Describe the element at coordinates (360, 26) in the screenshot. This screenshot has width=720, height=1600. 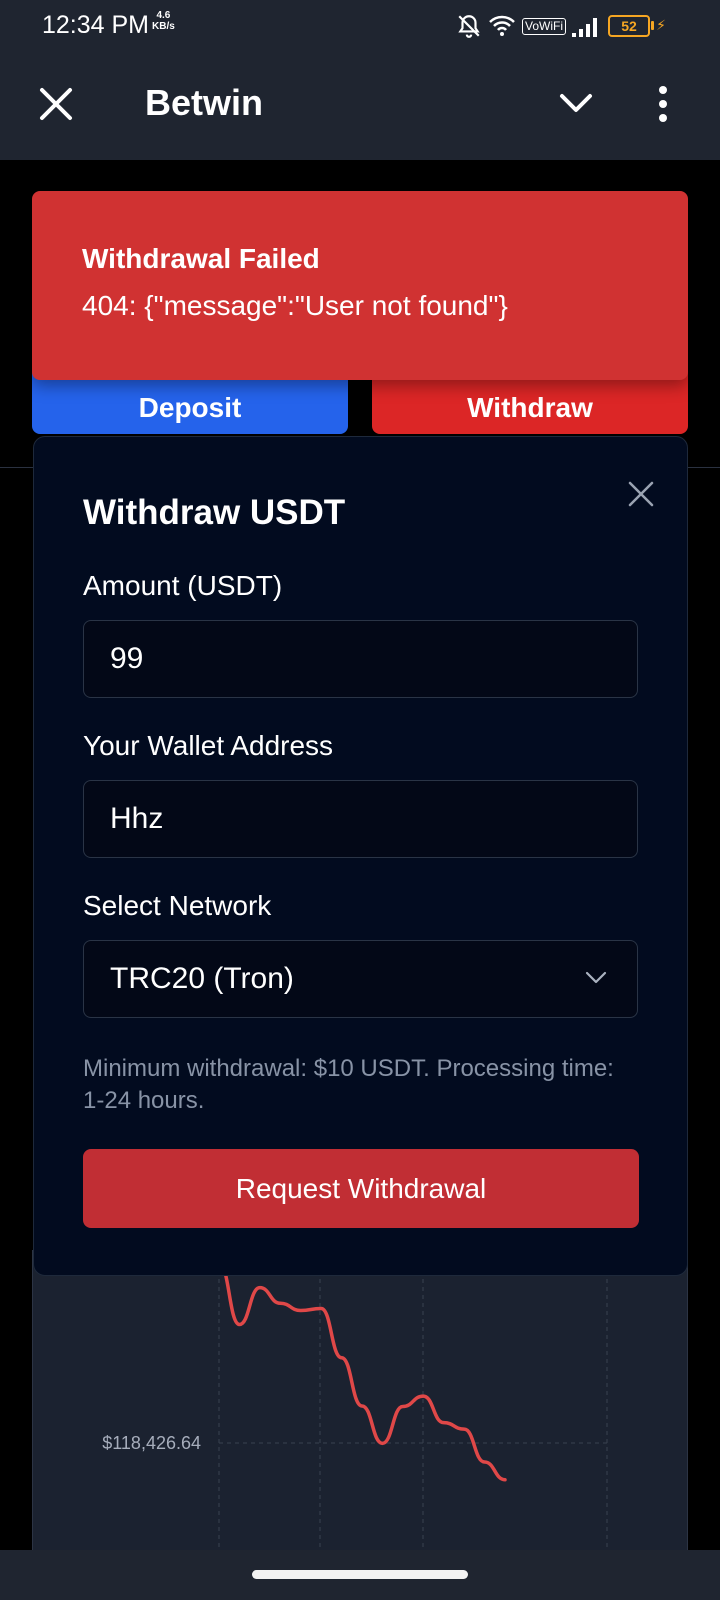
I see `status-bar: 12:34 PM 4.6 KB/s VoWiFi 52 ⚡` at that location.